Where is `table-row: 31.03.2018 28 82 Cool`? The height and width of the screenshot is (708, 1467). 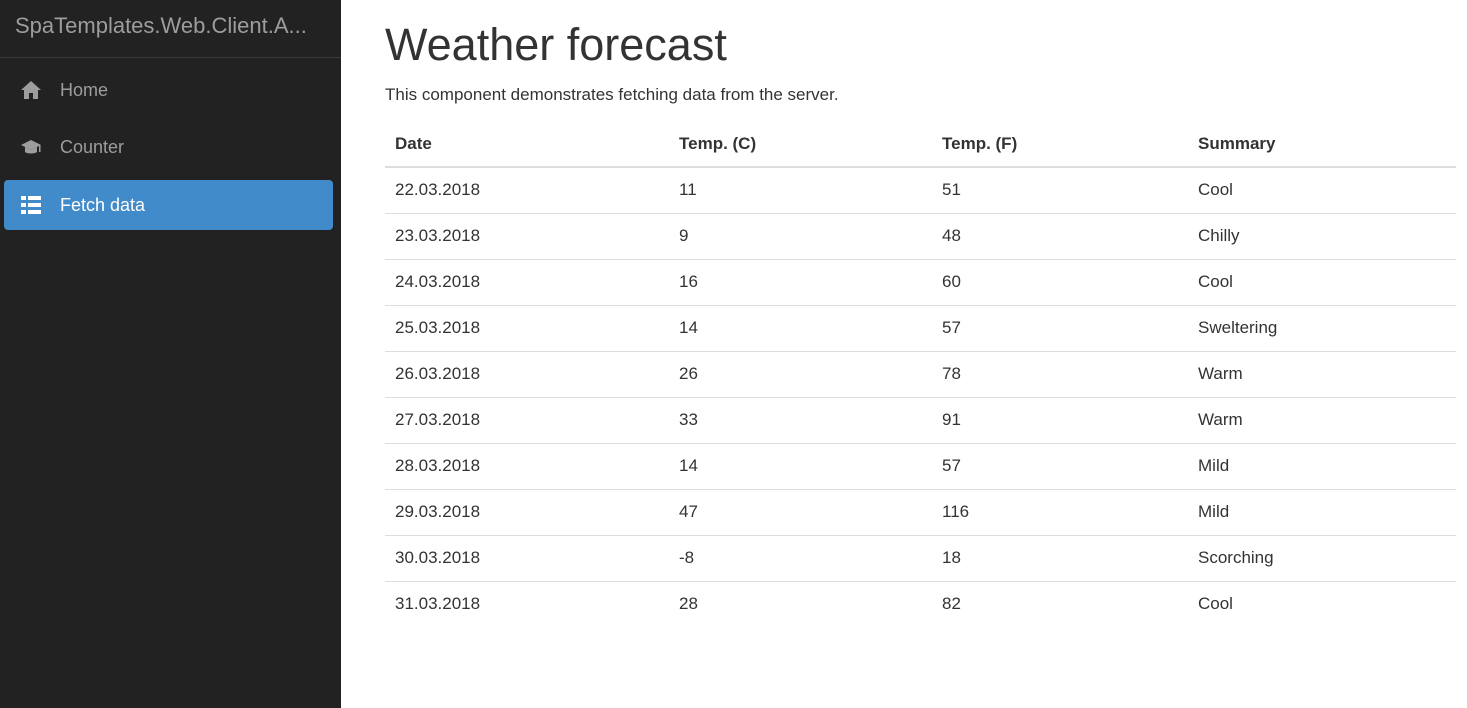 table-row: 31.03.2018 28 82 Cool is located at coordinates (920, 604).